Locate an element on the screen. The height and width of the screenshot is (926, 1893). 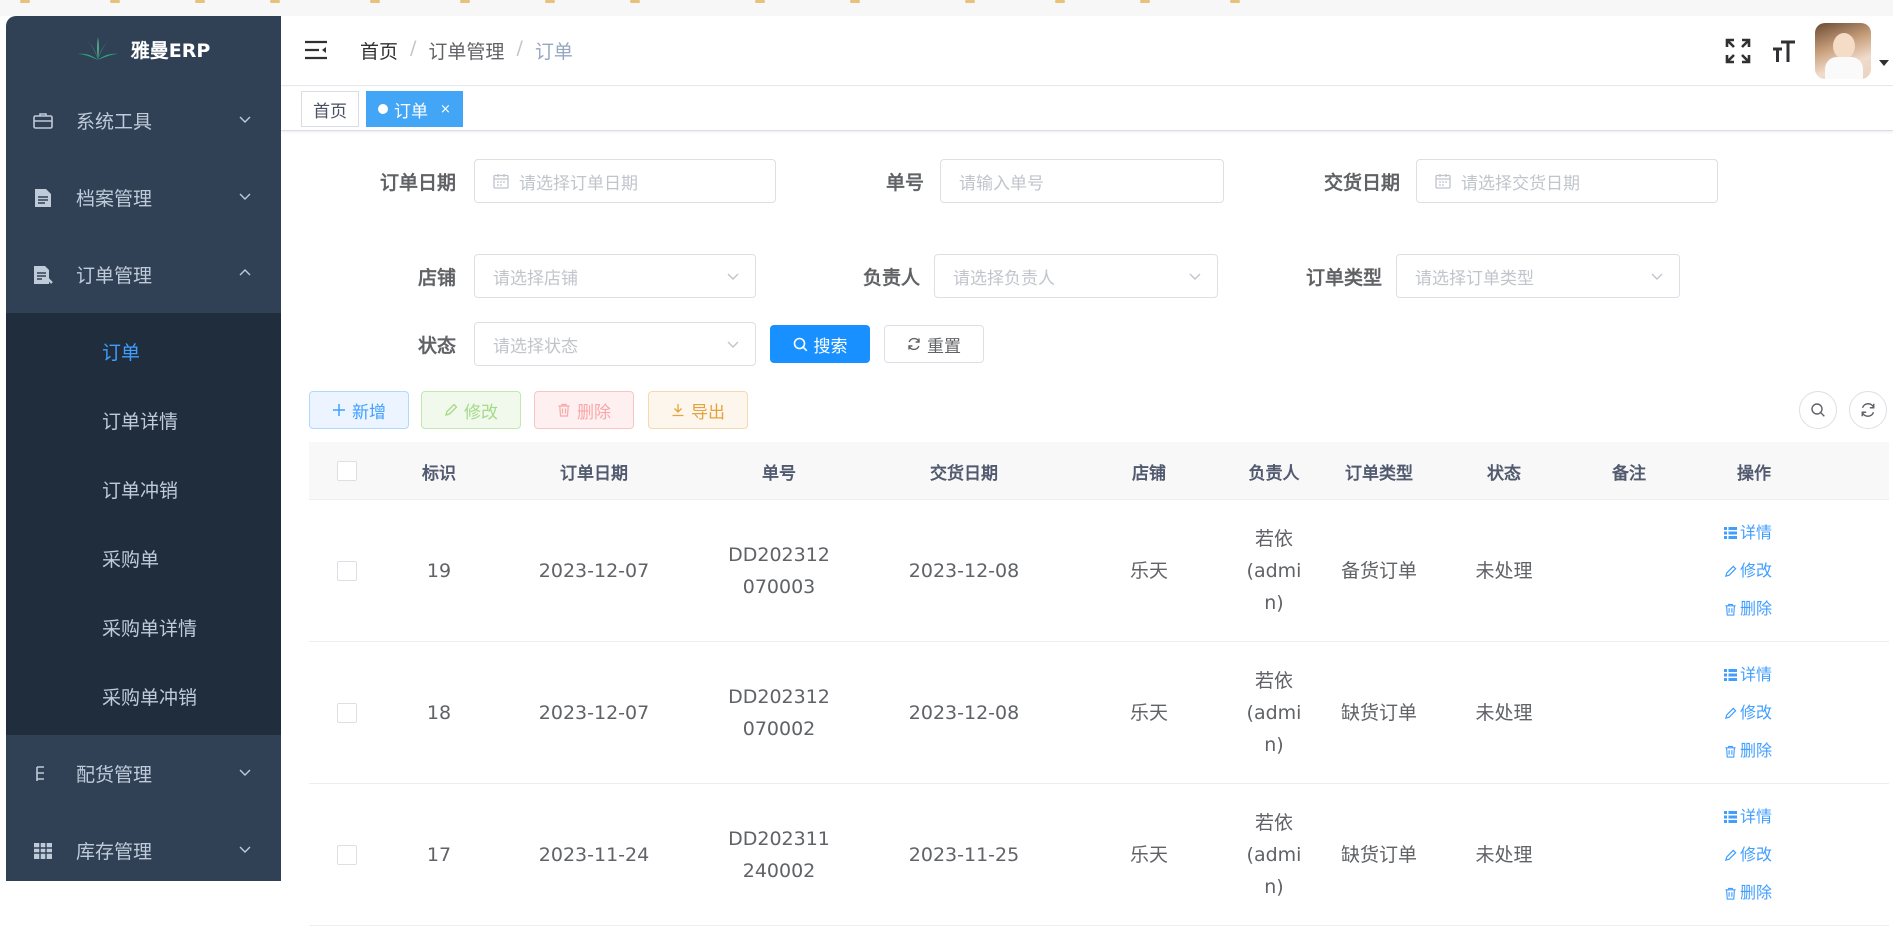
export-button: 导出 is located at coordinates (698, 410).